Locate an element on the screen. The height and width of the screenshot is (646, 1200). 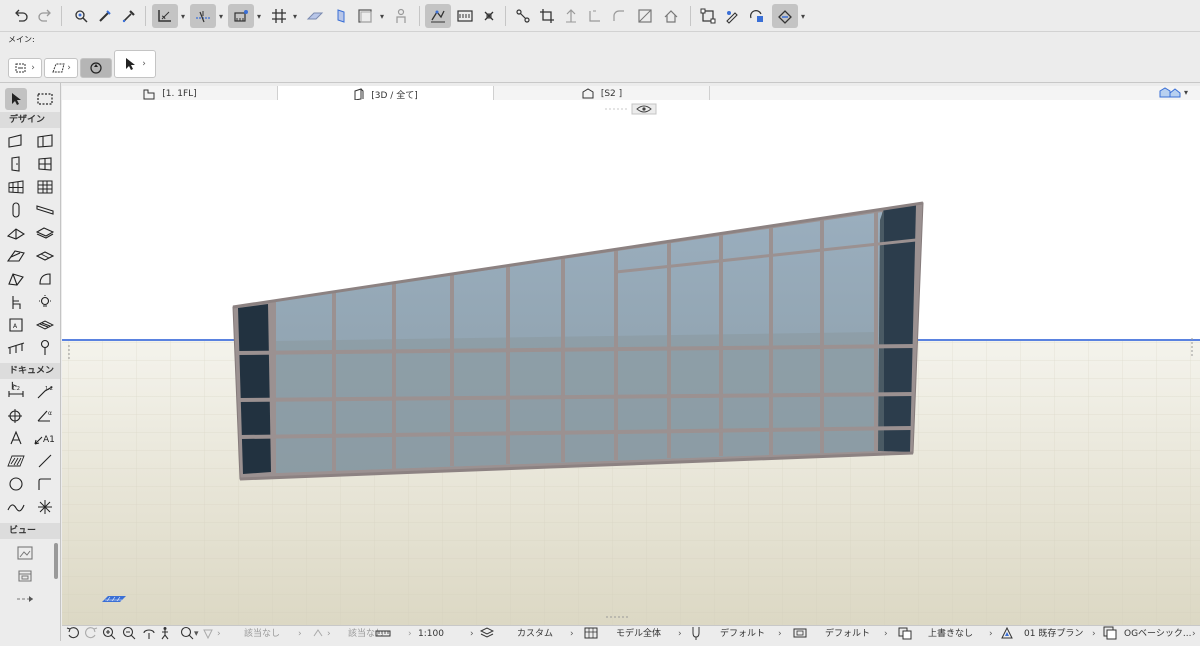
inject-icon is located at coordinates (105, 16).